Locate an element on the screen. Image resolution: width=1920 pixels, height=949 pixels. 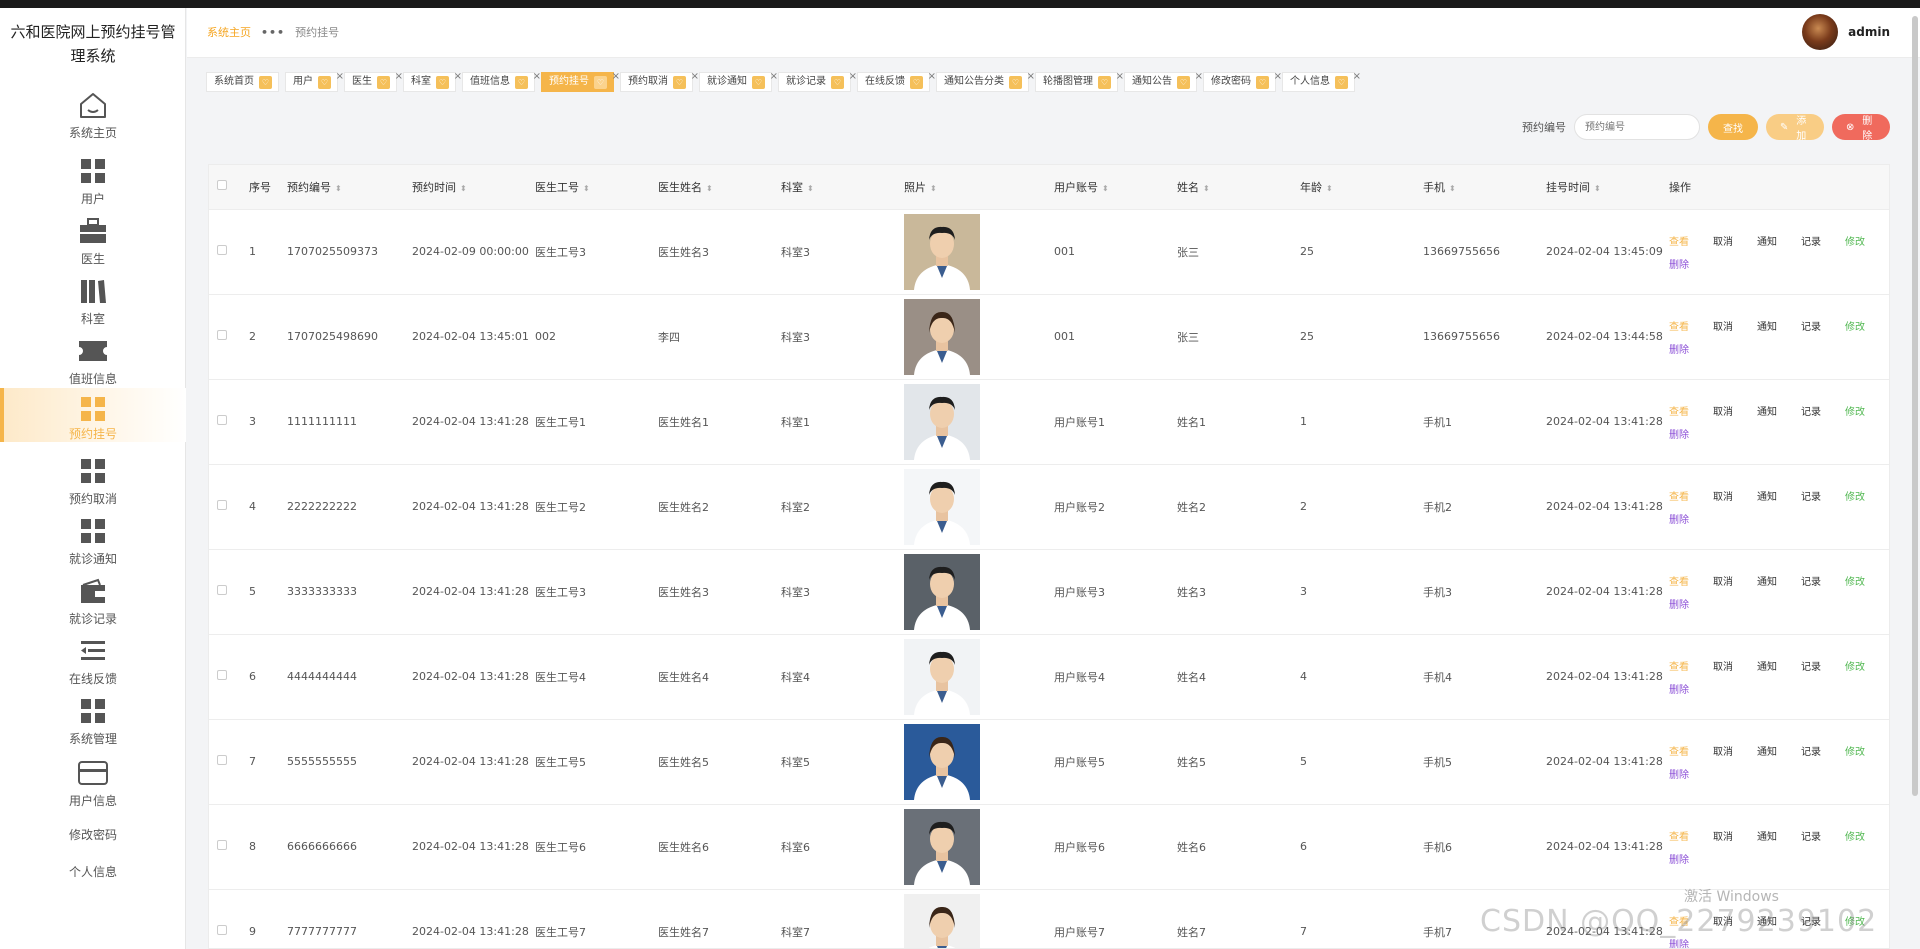
tab-2: 医生 ♡ × is located at coordinates (373, 81).